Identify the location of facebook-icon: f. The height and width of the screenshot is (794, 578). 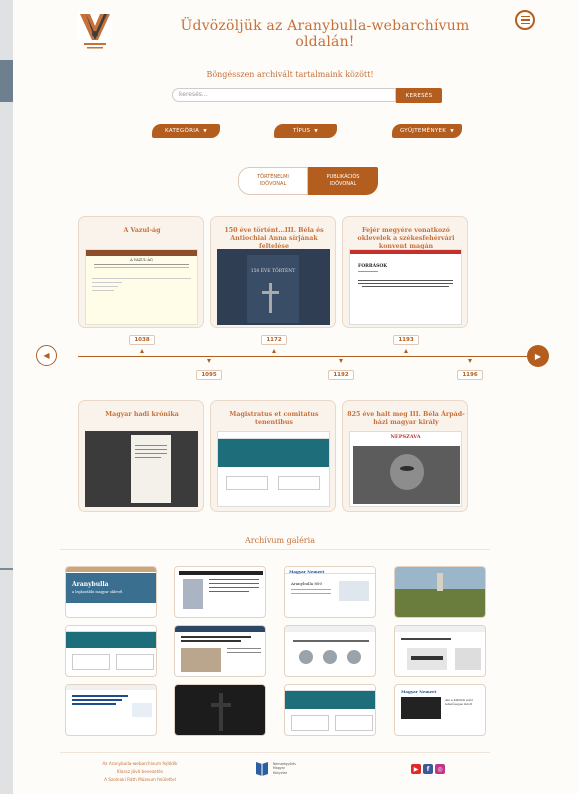
(428, 769).